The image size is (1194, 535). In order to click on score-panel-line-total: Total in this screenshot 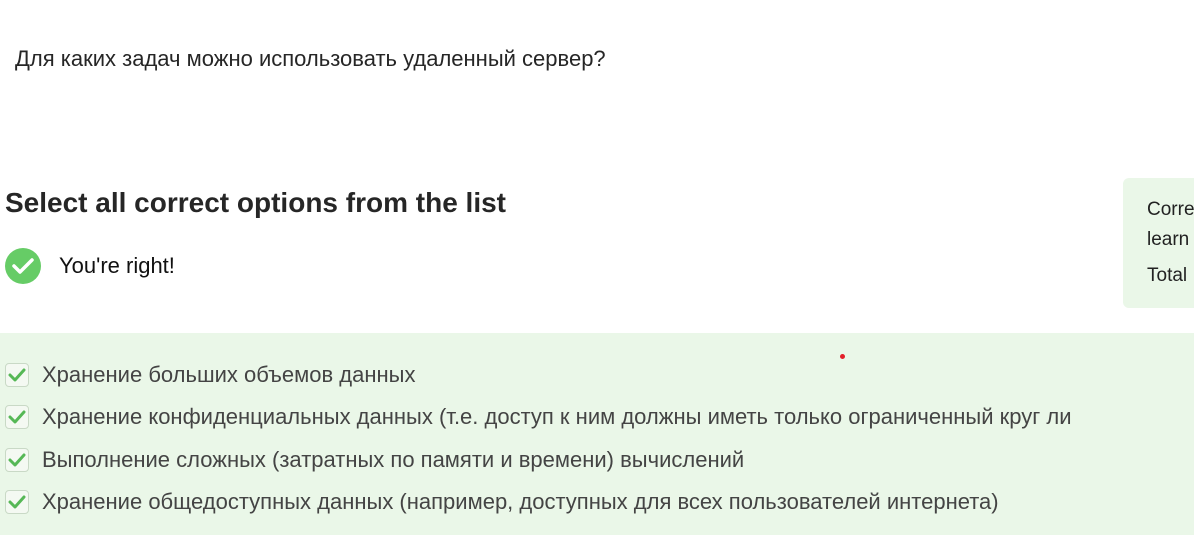, I will do `click(1167, 275)`.